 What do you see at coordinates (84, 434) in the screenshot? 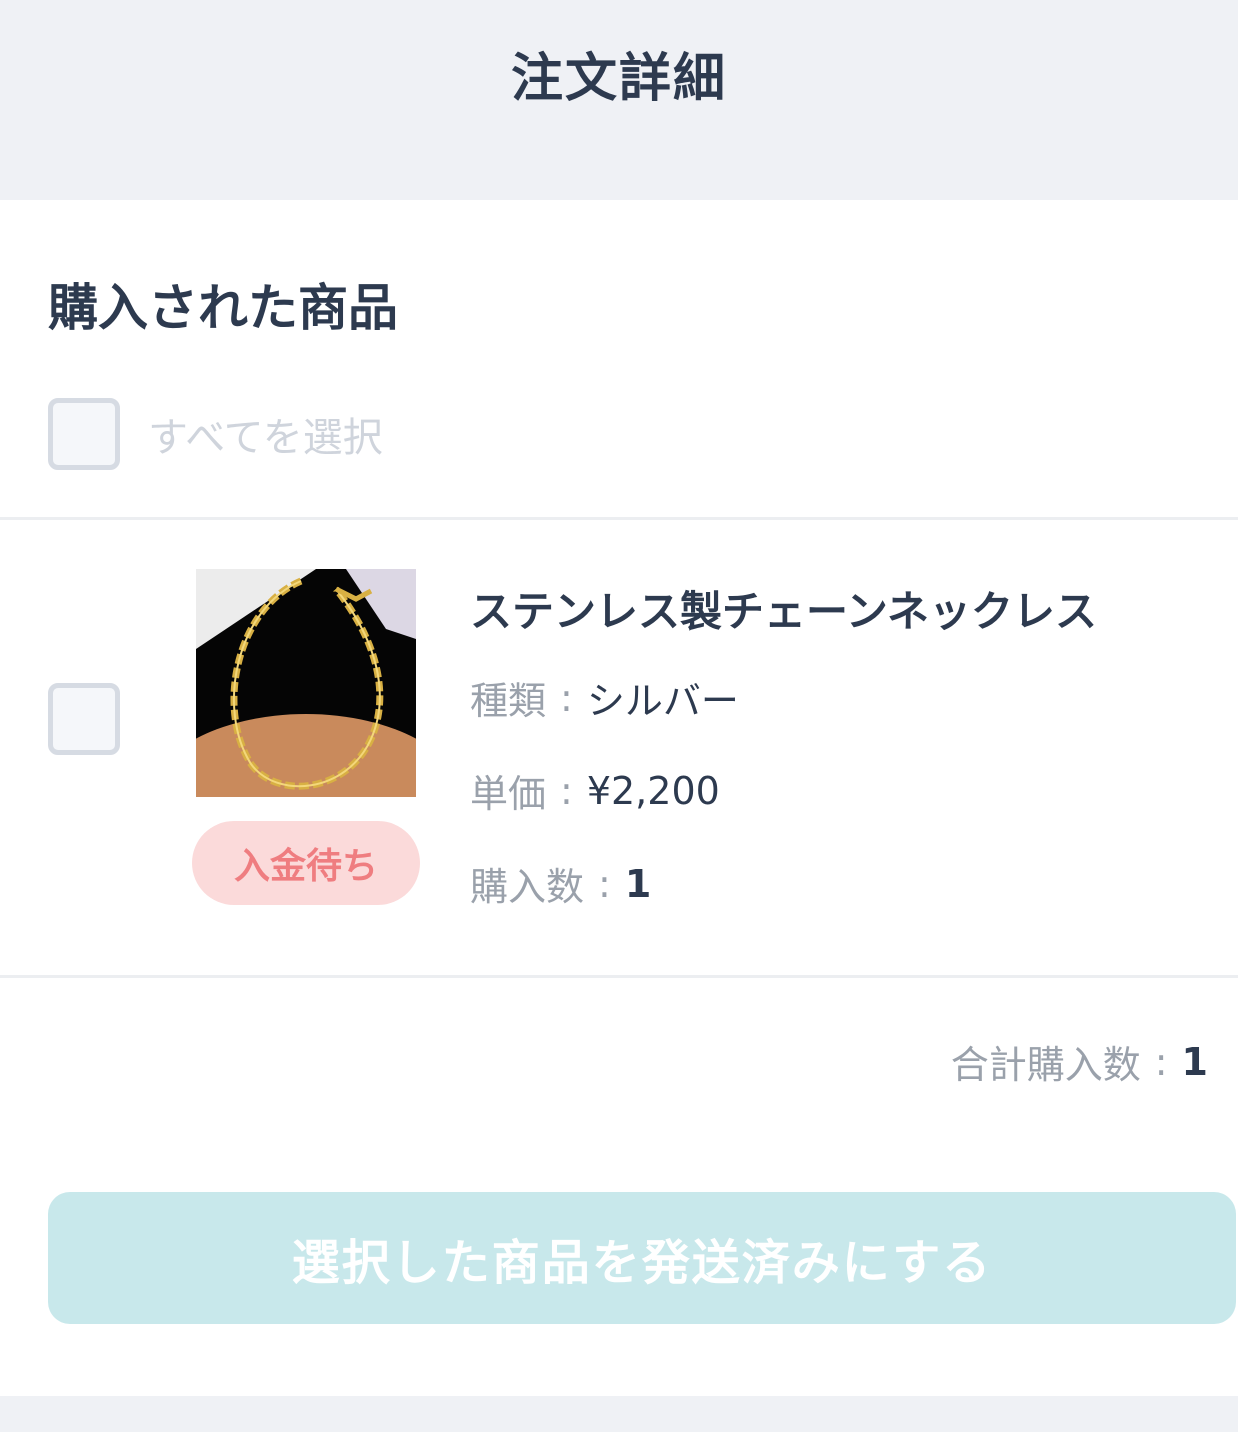
I see `select-all-checkbox` at bounding box center [84, 434].